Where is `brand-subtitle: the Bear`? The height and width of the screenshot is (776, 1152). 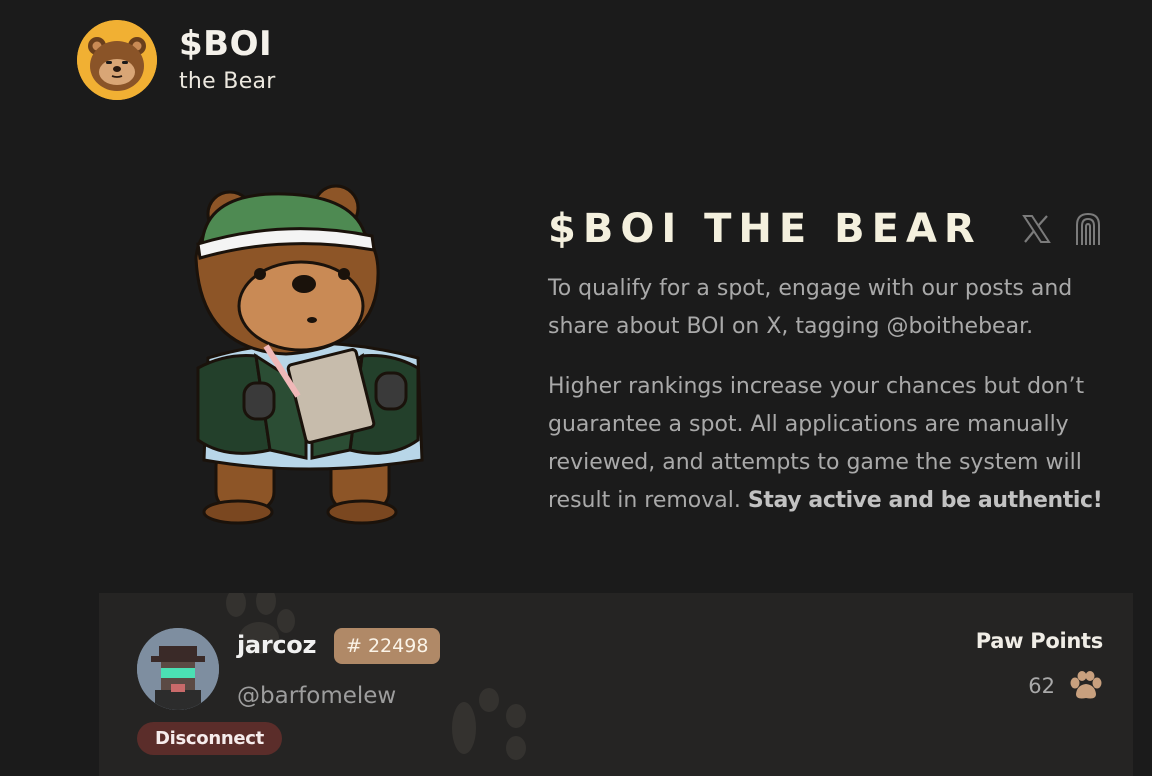 brand-subtitle: the Bear is located at coordinates (227, 81).